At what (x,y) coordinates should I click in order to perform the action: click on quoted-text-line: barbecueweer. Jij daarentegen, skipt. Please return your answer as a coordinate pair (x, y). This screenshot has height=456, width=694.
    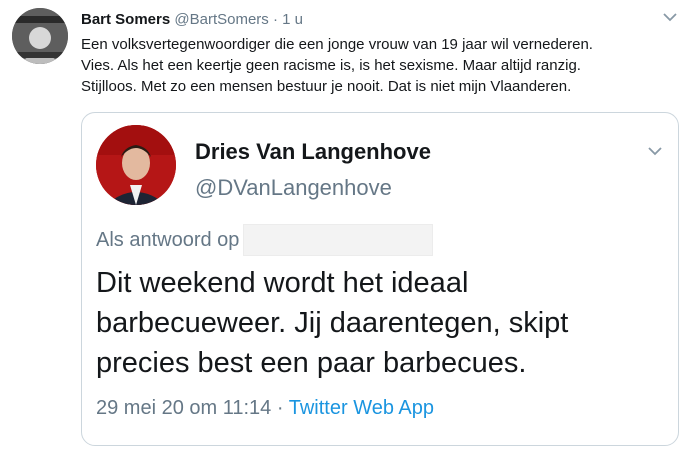
    Looking at the image, I should click on (332, 323).